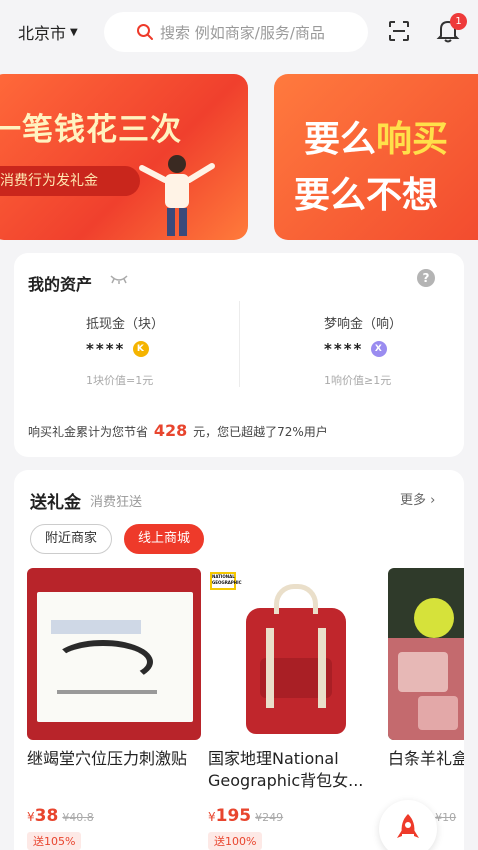 The image size is (478, 850). I want to click on cash-asset: 抵现金（块） **** K 1块价值=1元, so click(186, 350).